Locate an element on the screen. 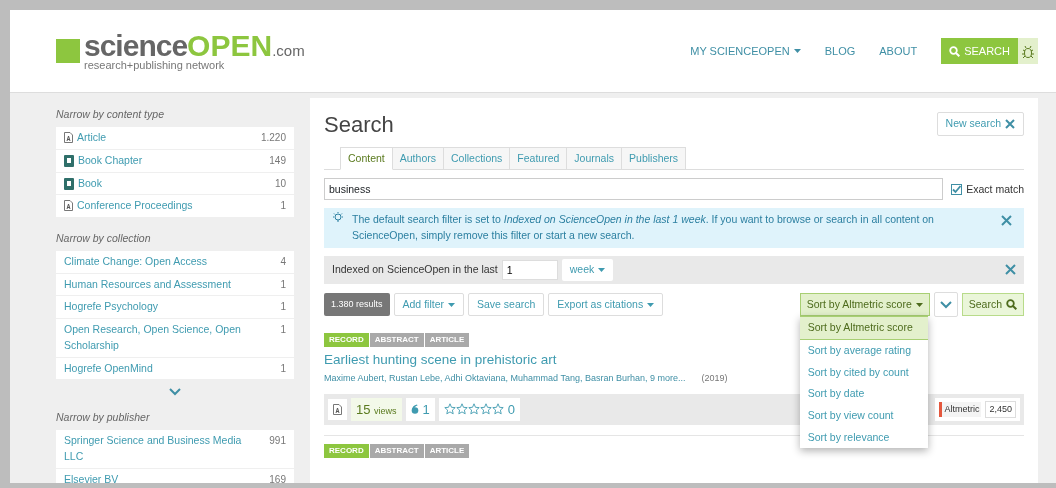 This screenshot has width=1056, height=488. action-button: Add filter is located at coordinates (428, 304).